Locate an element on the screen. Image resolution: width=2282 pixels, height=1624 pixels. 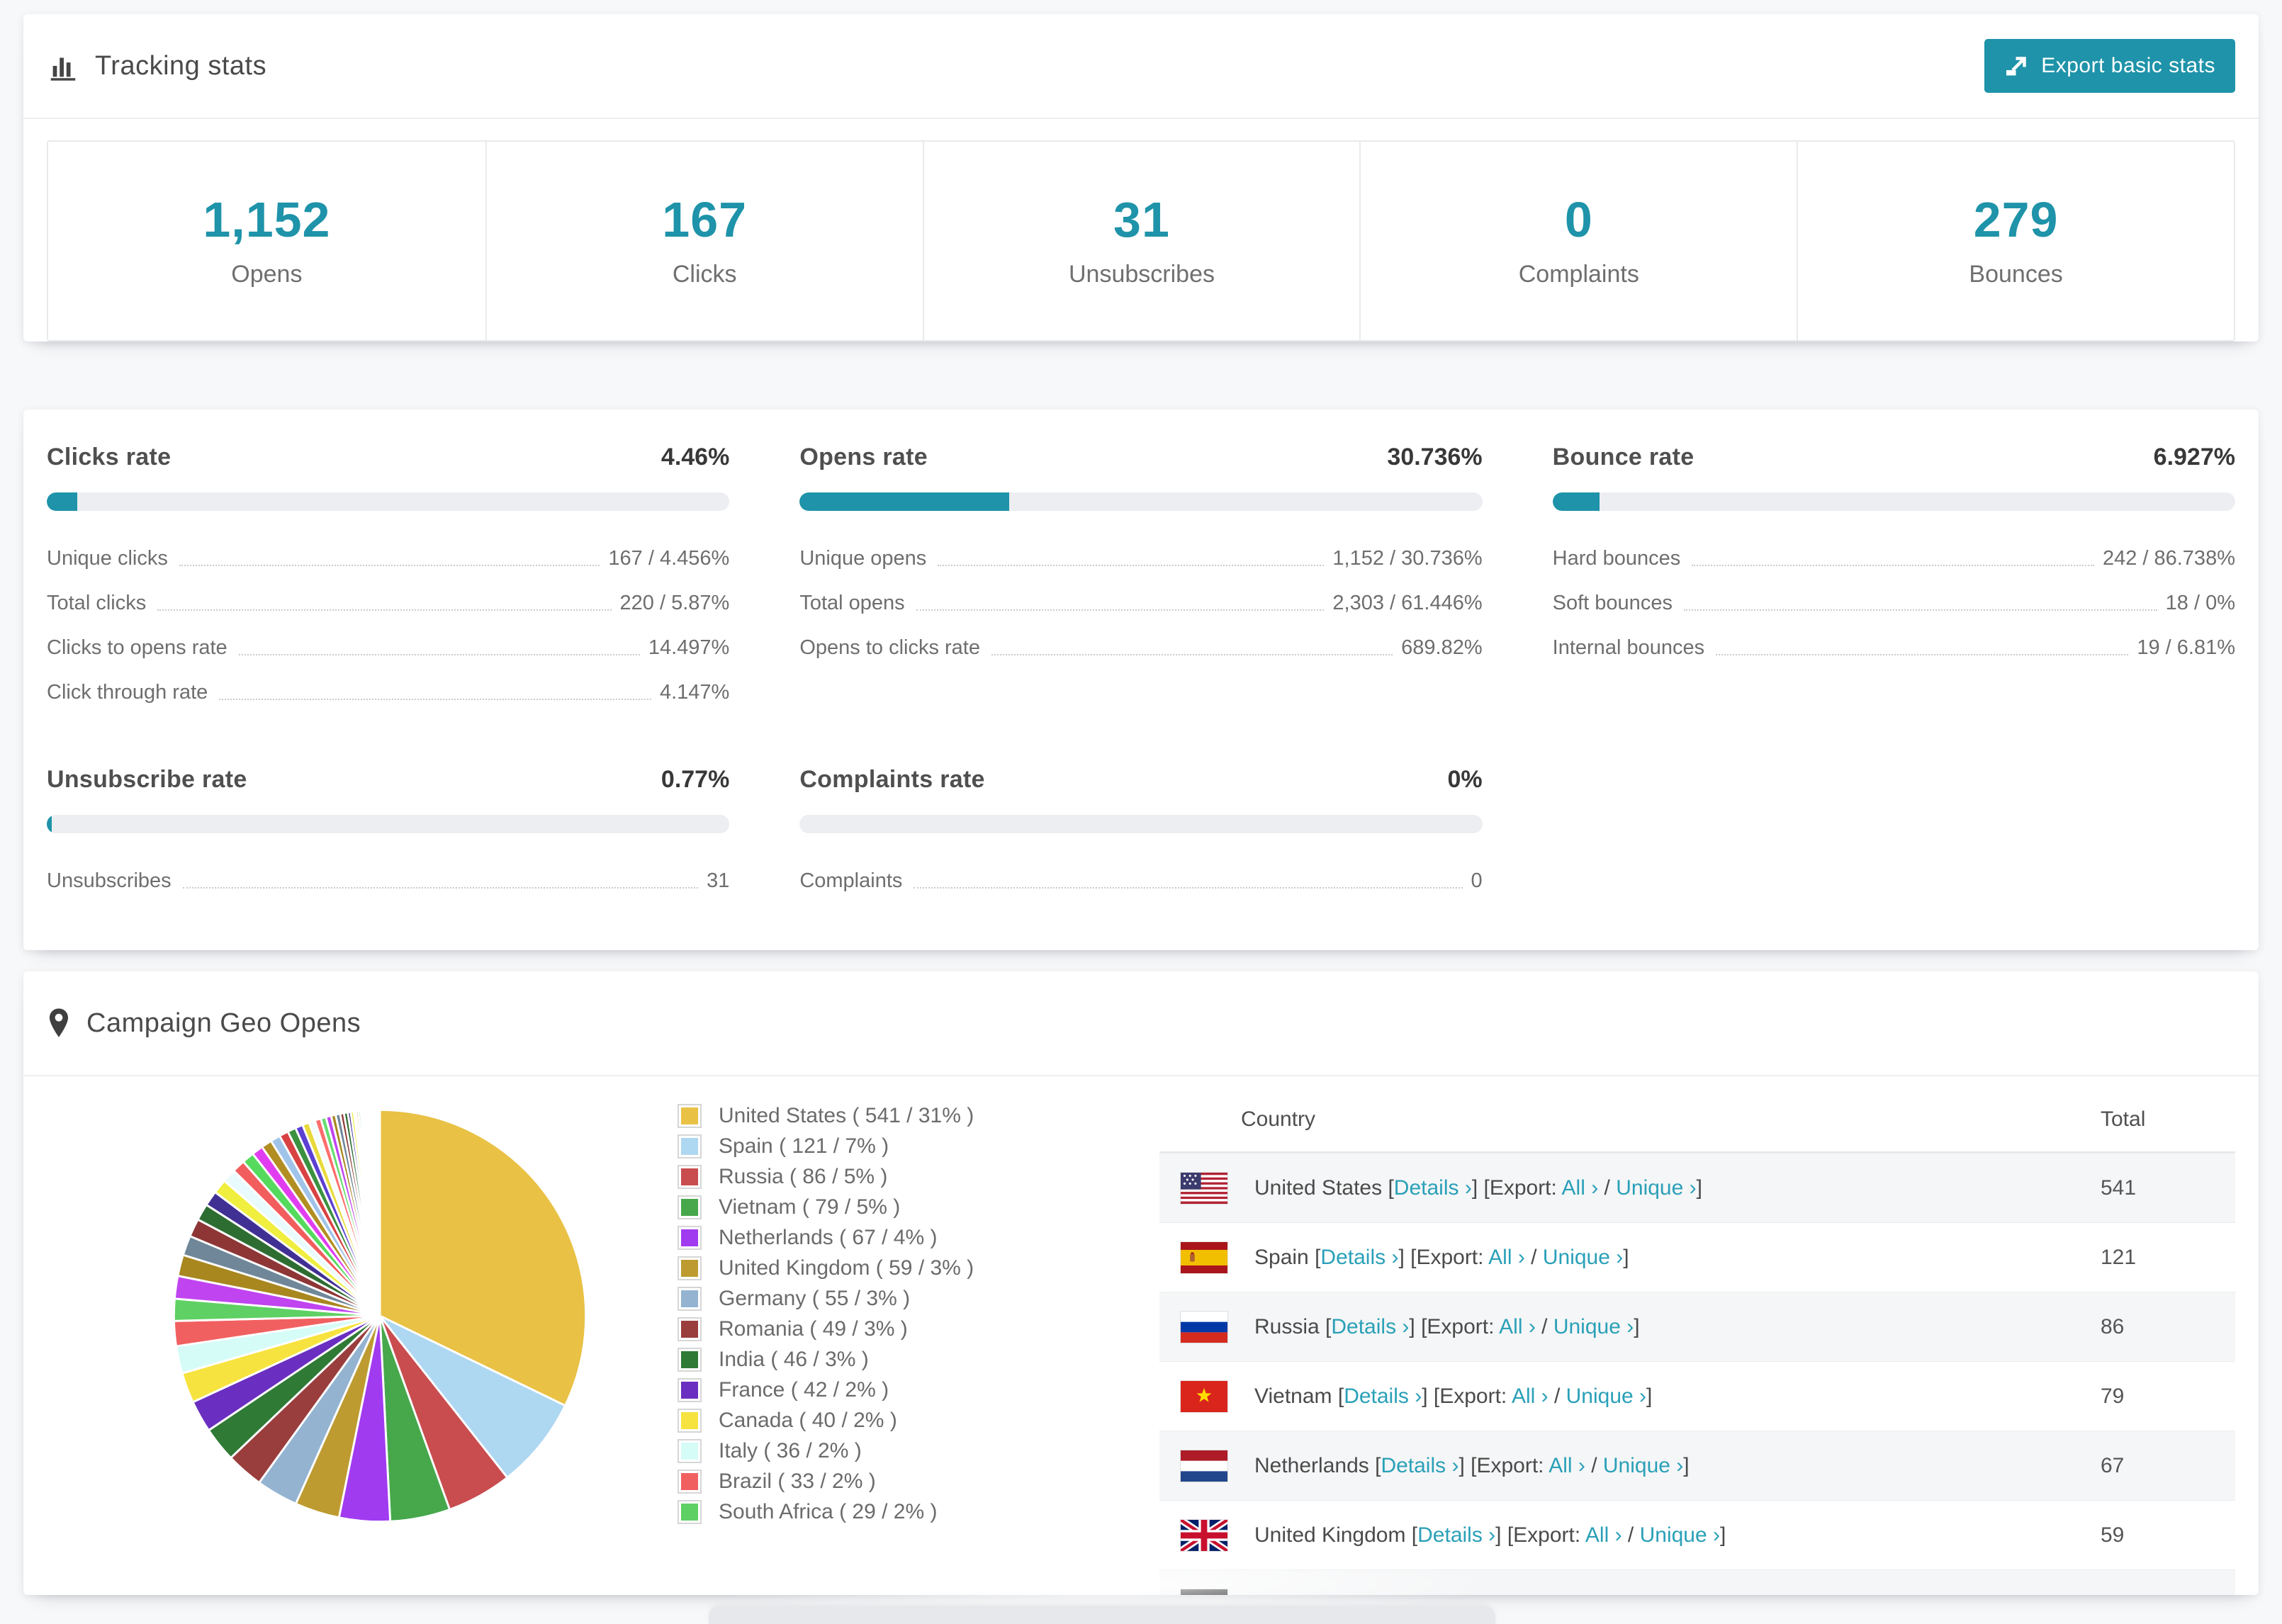
metric-label: Click through rate is located at coordinates (128, 693).